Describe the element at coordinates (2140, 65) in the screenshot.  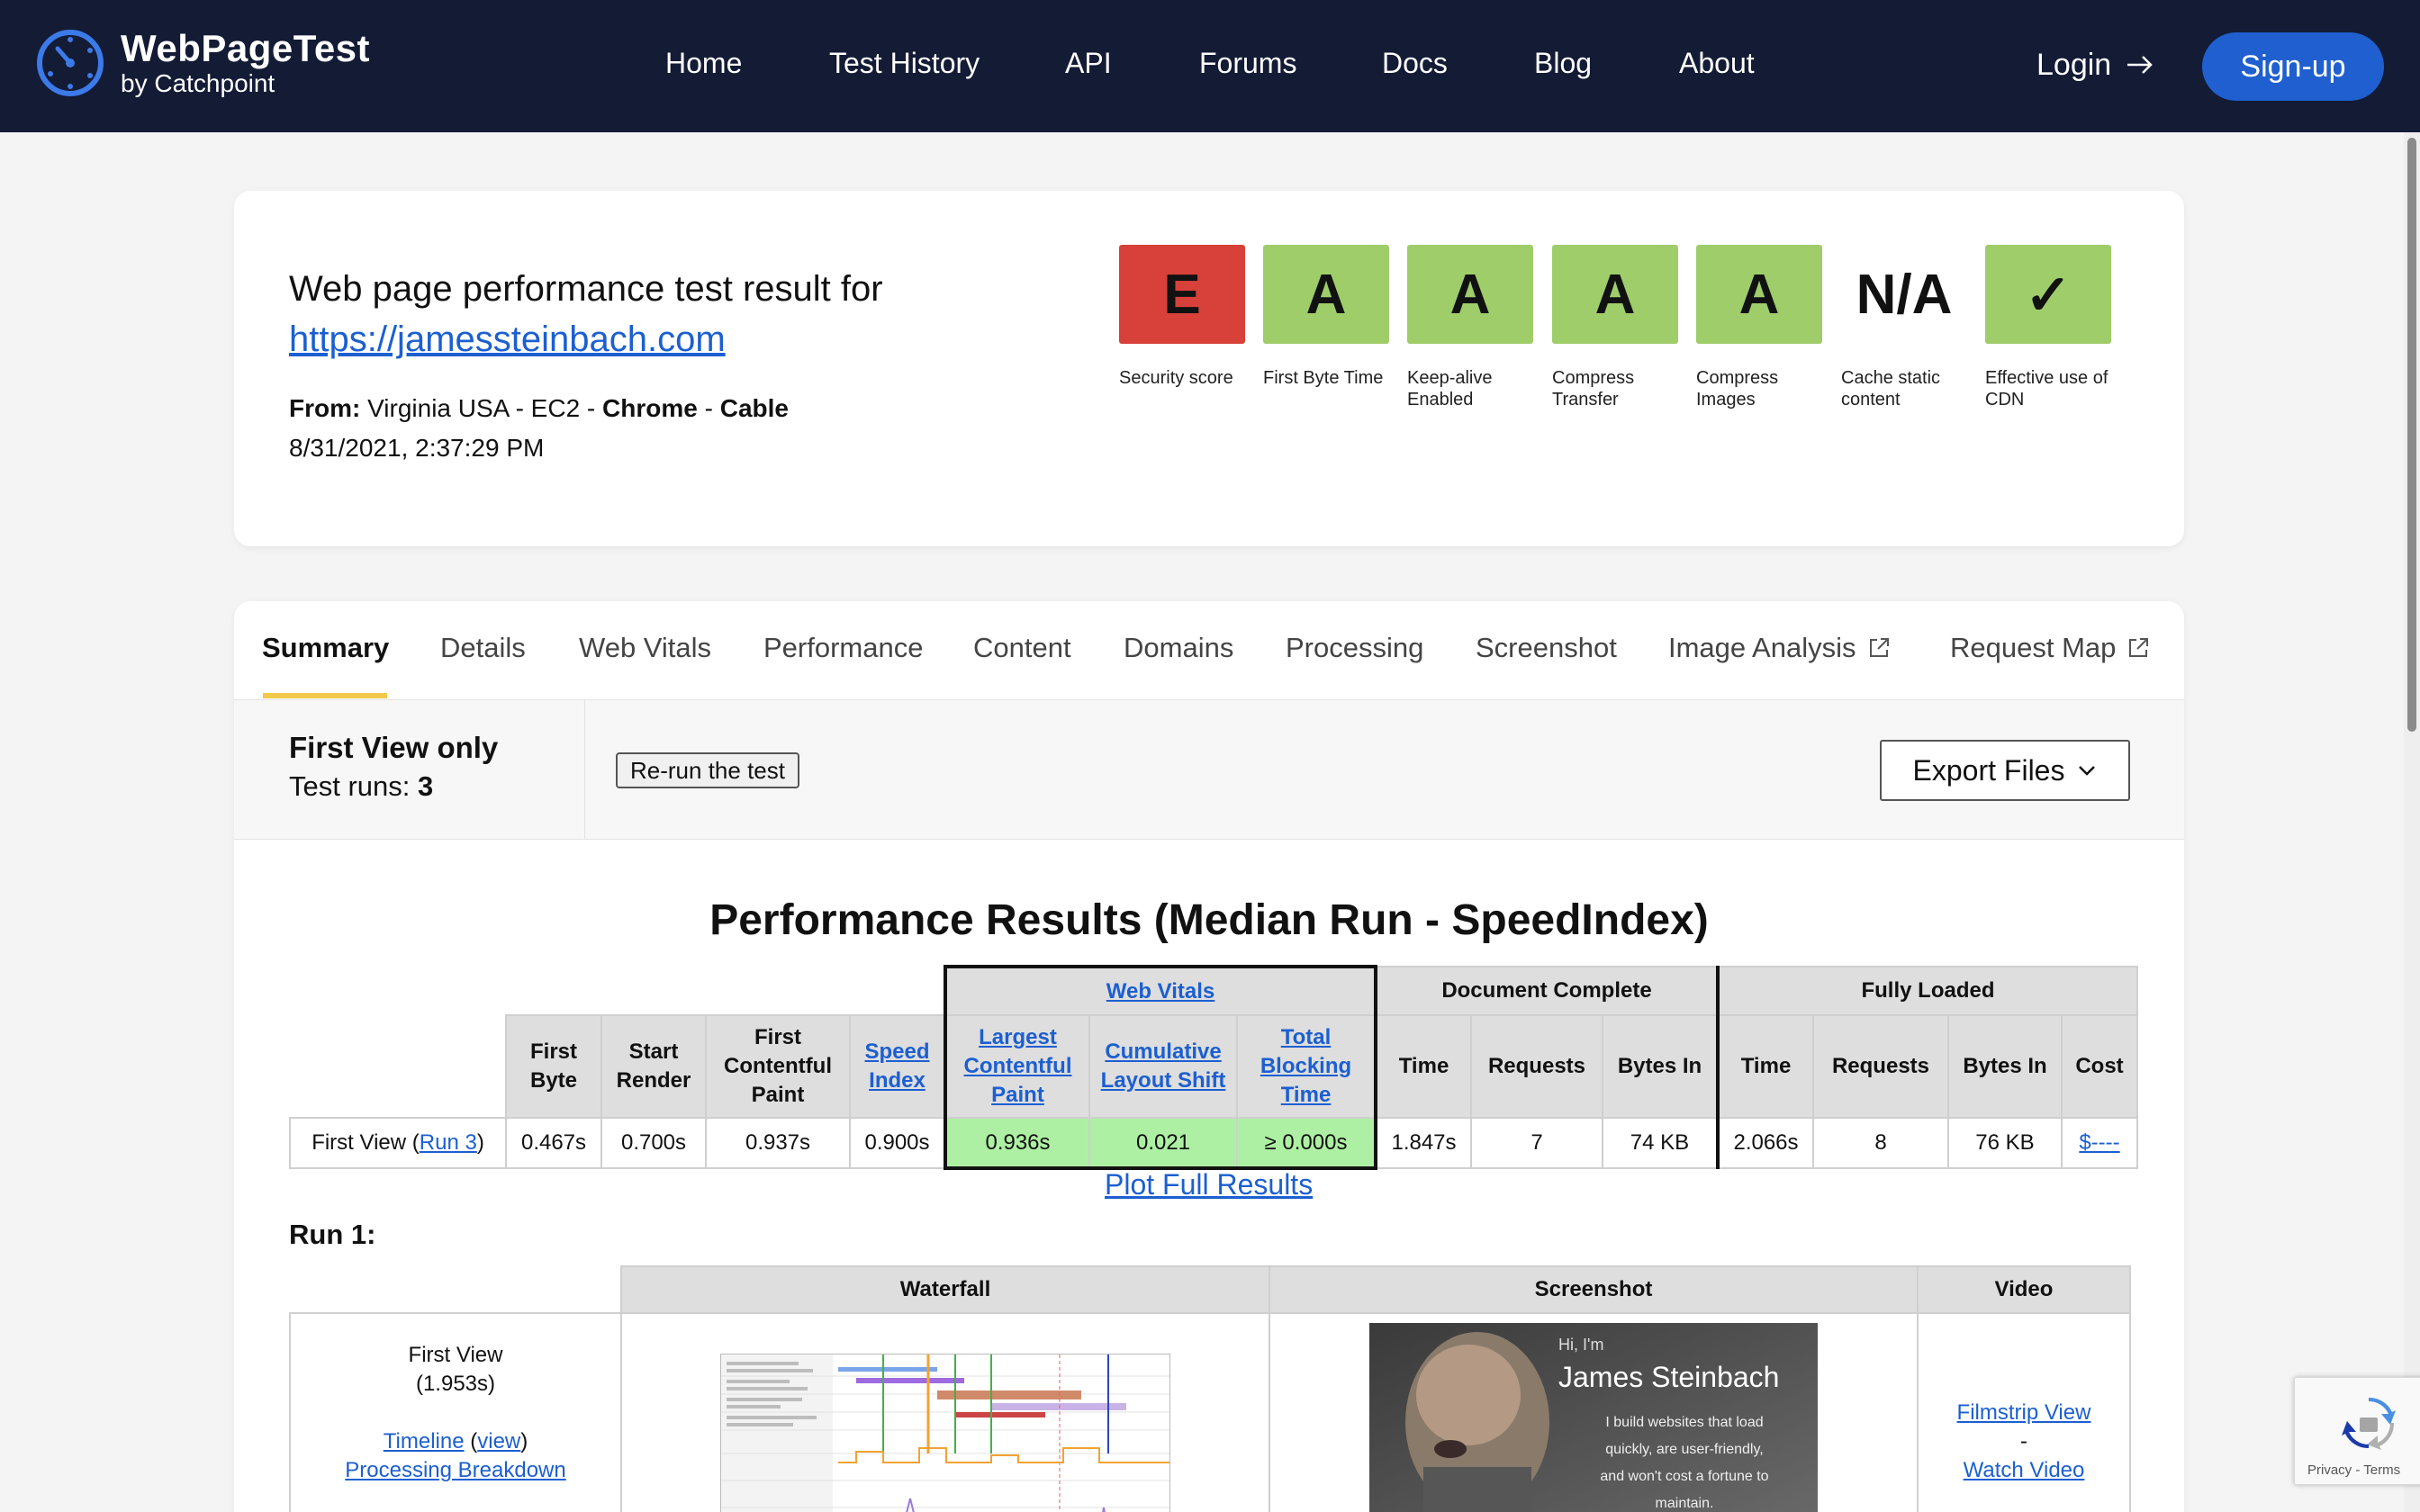
I see `arrow-right-icon` at that location.